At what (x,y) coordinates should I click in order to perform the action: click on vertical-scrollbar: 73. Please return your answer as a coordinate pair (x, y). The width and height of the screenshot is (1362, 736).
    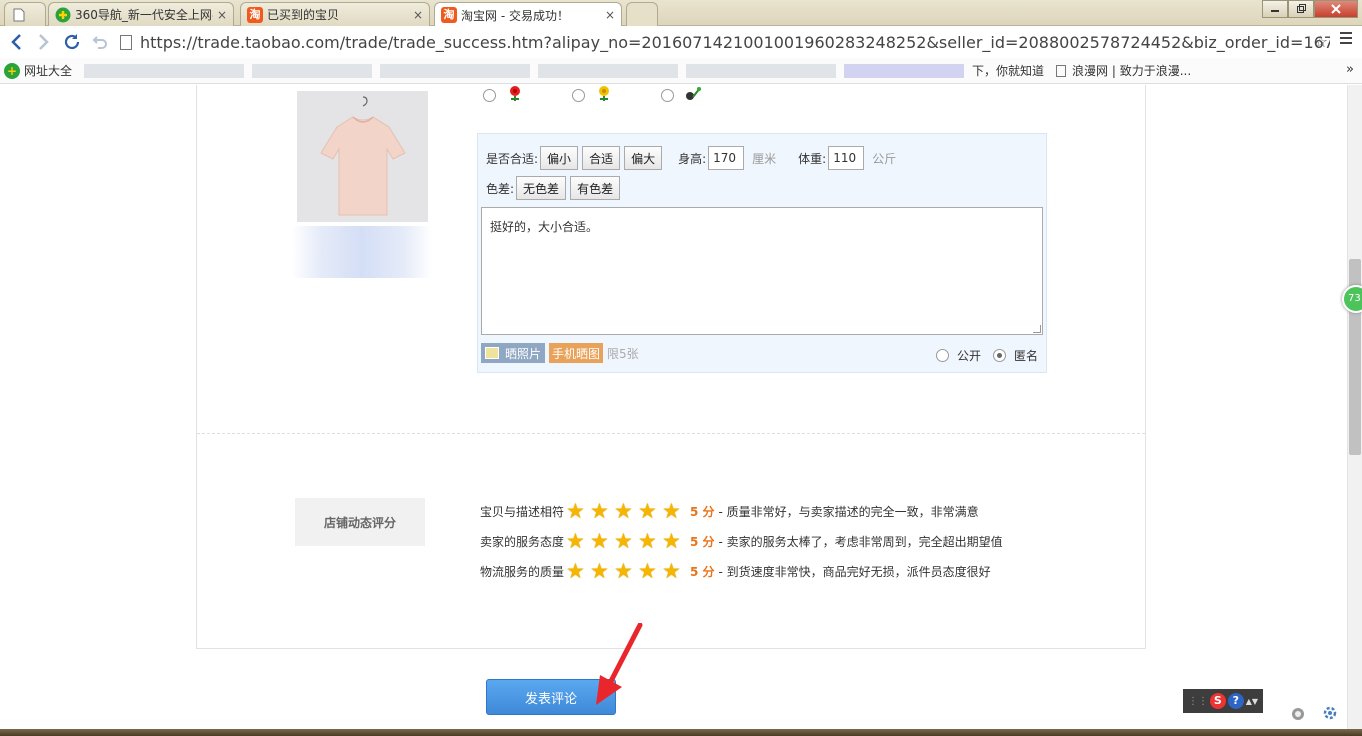
    Looking at the image, I should click on (1352, 407).